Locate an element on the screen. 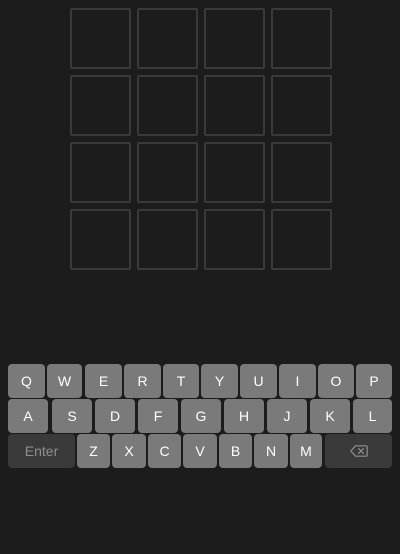 Image resolution: width=400 pixels, height=554 pixels. enter-key: Enter is located at coordinates (41, 451).